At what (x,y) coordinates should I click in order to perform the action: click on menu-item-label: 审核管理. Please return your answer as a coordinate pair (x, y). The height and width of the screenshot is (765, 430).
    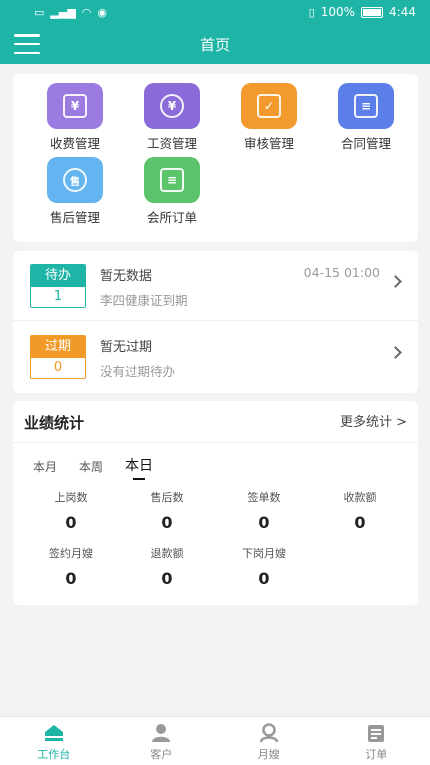
    Looking at the image, I should click on (268, 143).